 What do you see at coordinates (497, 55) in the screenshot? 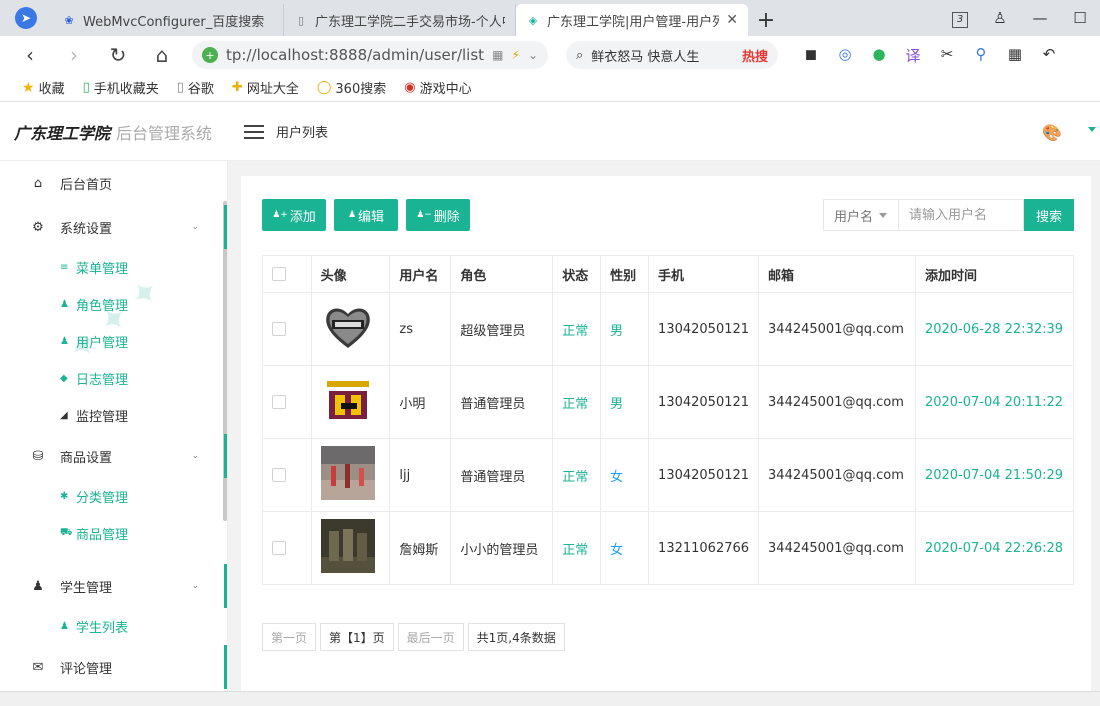
I see `qr-icon: ▦` at bounding box center [497, 55].